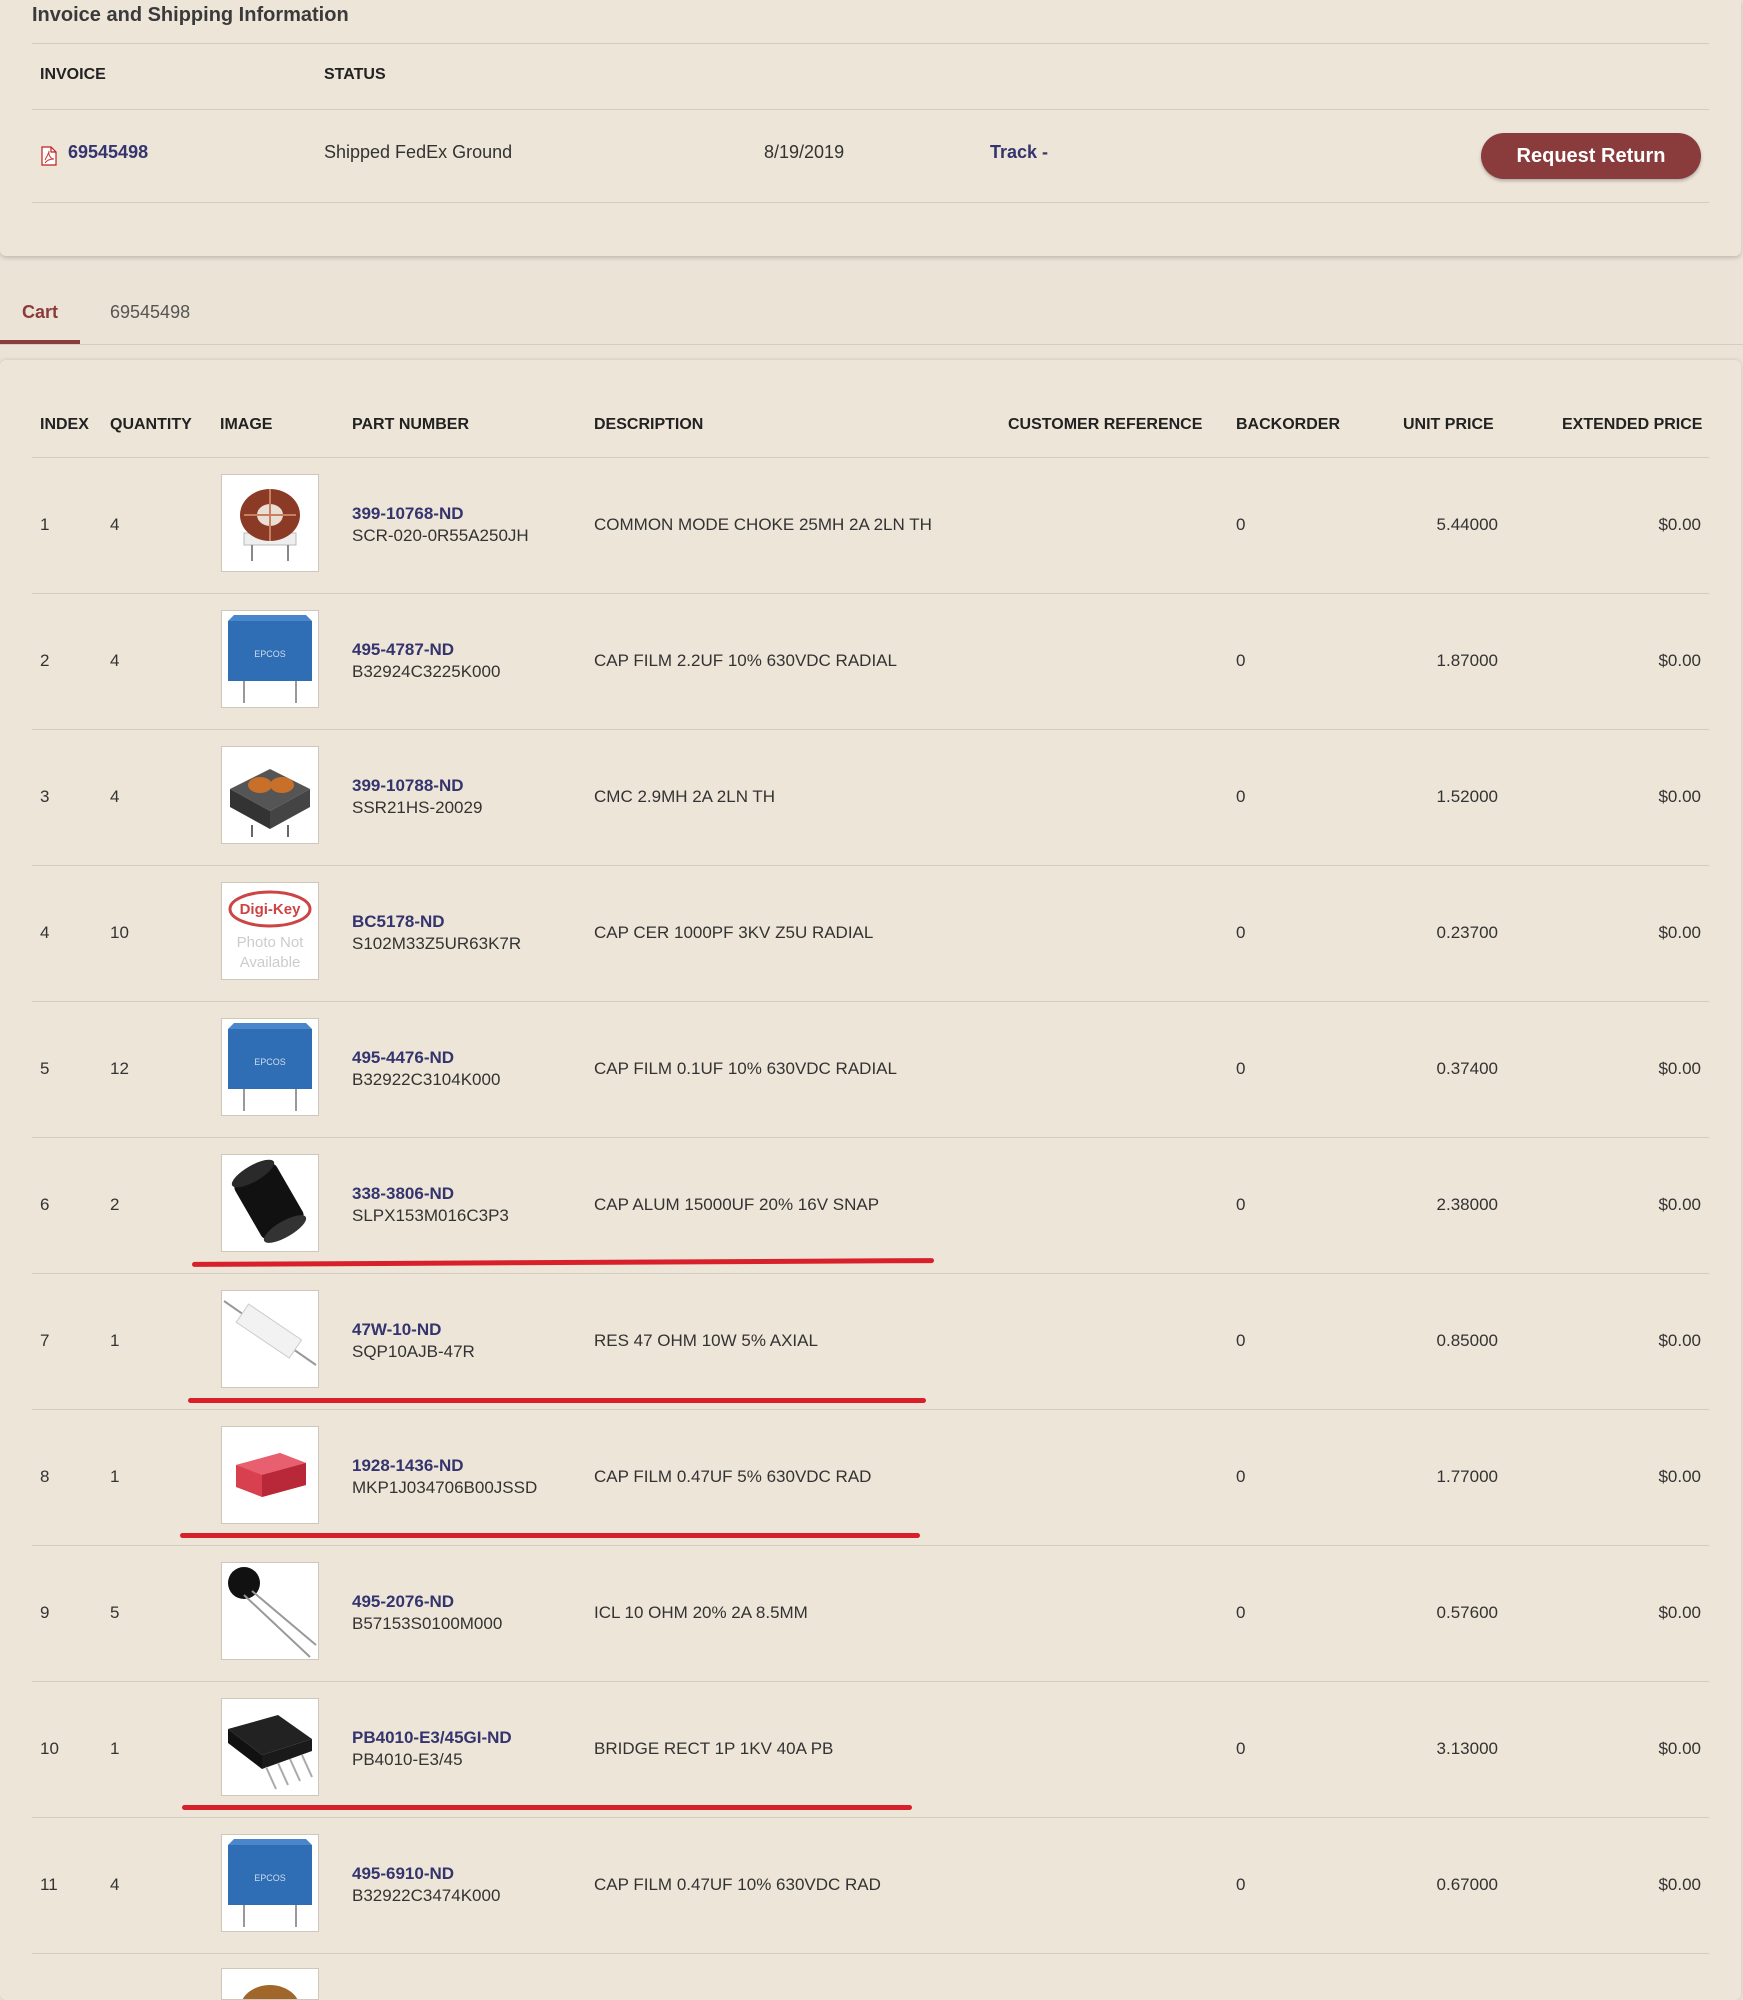 The image size is (1743, 2000). I want to click on cell-index: 4, so click(45, 932).